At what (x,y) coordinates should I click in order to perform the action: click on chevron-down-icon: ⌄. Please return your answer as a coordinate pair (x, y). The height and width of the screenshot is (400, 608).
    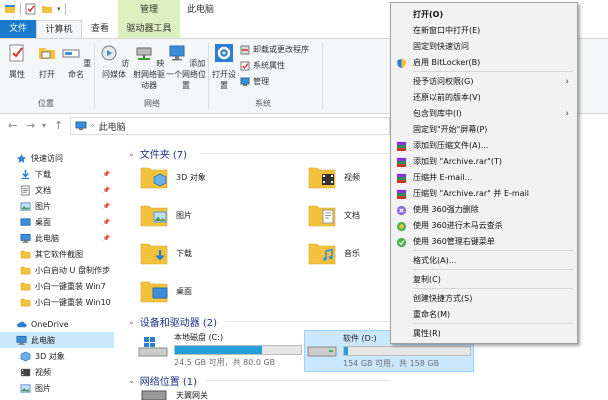
    Looking at the image, I should click on (131, 321).